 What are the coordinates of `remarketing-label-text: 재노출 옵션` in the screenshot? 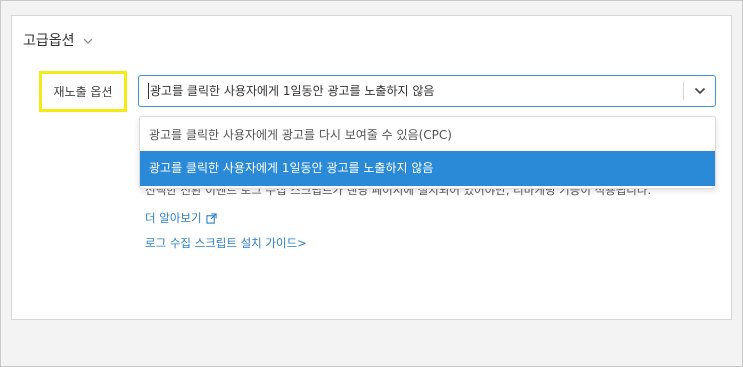 It's located at (83, 92).